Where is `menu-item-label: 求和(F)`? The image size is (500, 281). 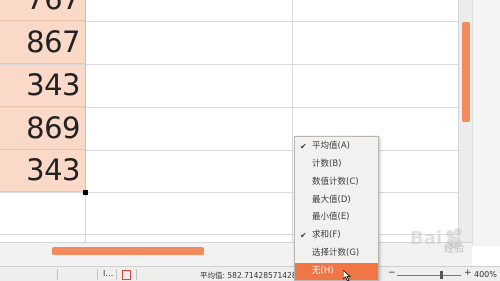 menu-item-label: 求和(F) is located at coordinates (326, 235).